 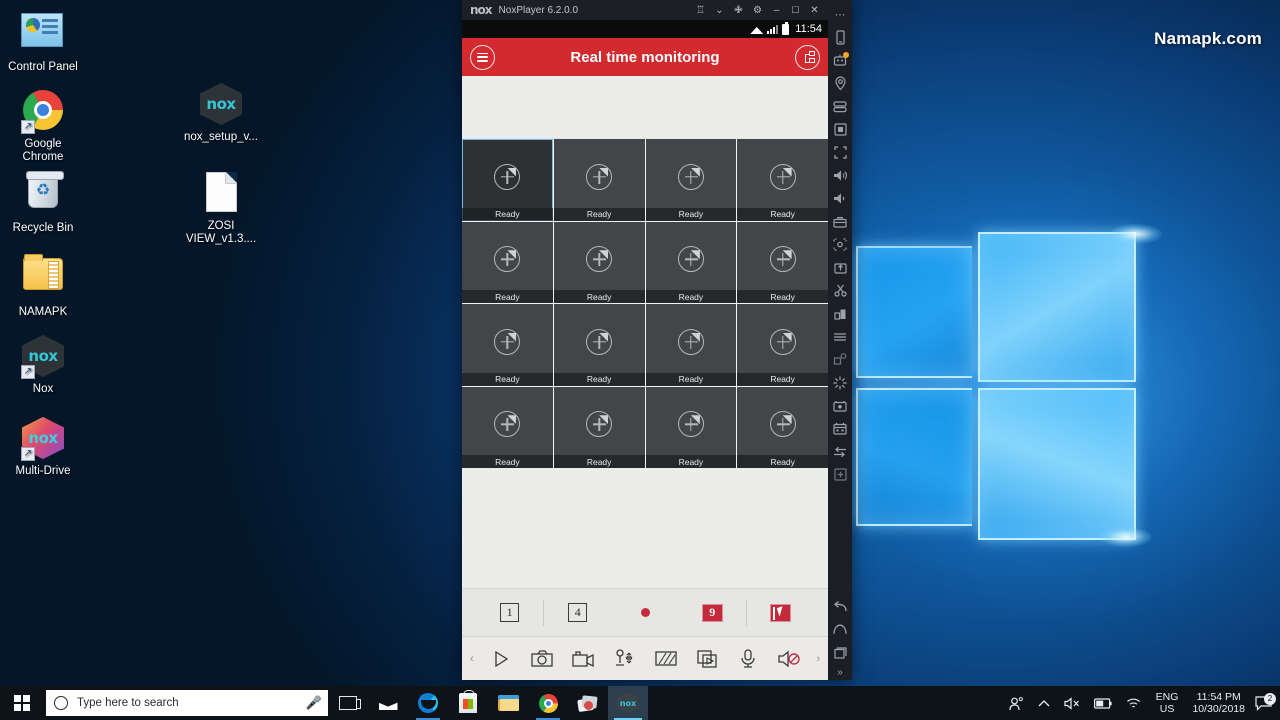 What do you see at coordinates (700, 10) in the screenshot?
I see `gift-button: ♖` at bounding box center [700, 10].